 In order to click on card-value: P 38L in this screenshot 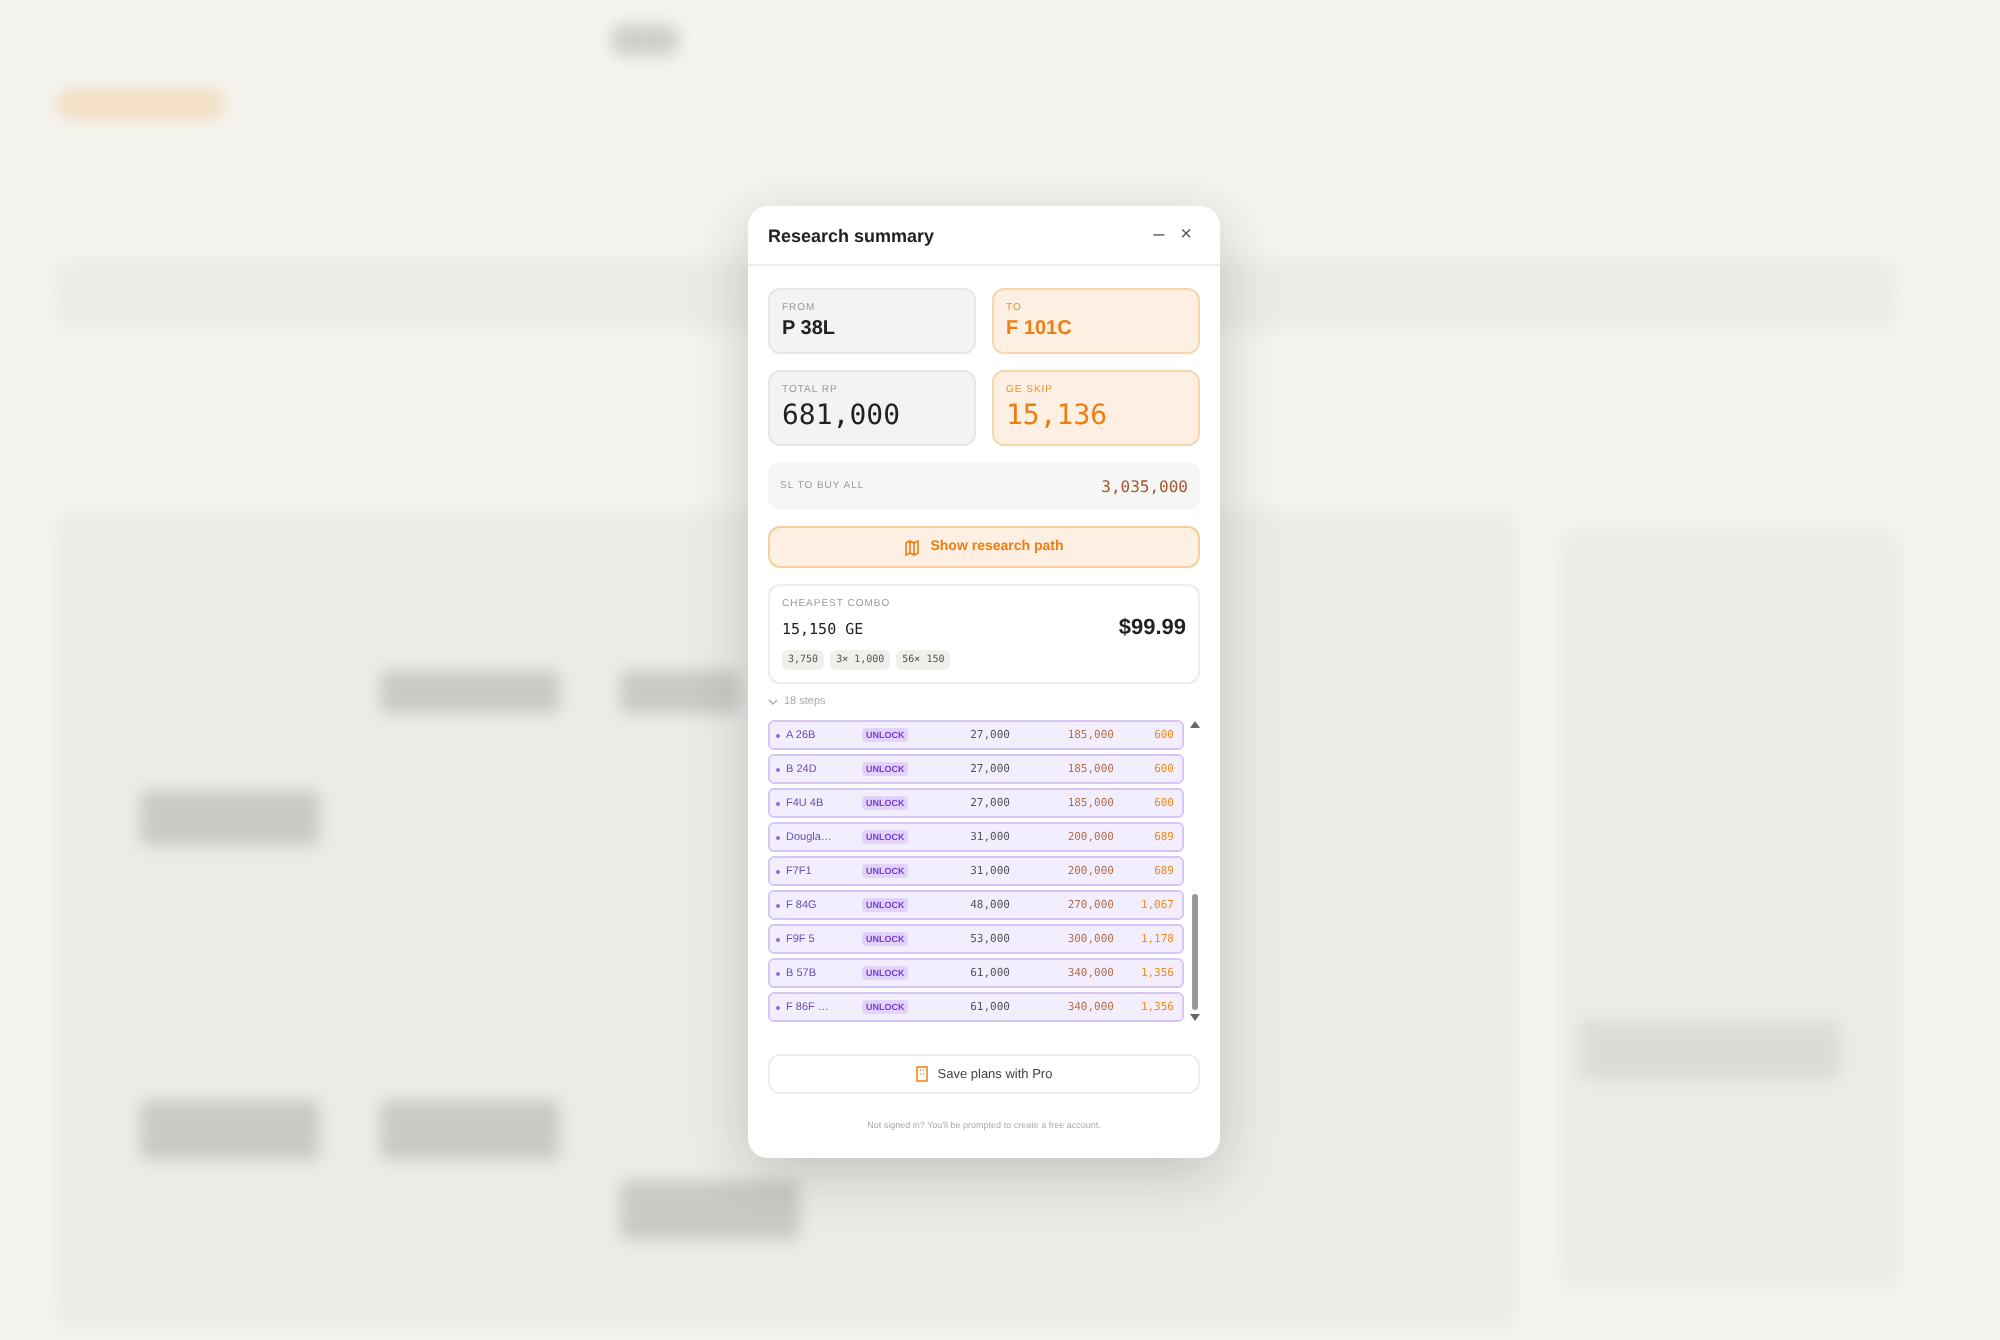, I will do `click(809, 329)`.